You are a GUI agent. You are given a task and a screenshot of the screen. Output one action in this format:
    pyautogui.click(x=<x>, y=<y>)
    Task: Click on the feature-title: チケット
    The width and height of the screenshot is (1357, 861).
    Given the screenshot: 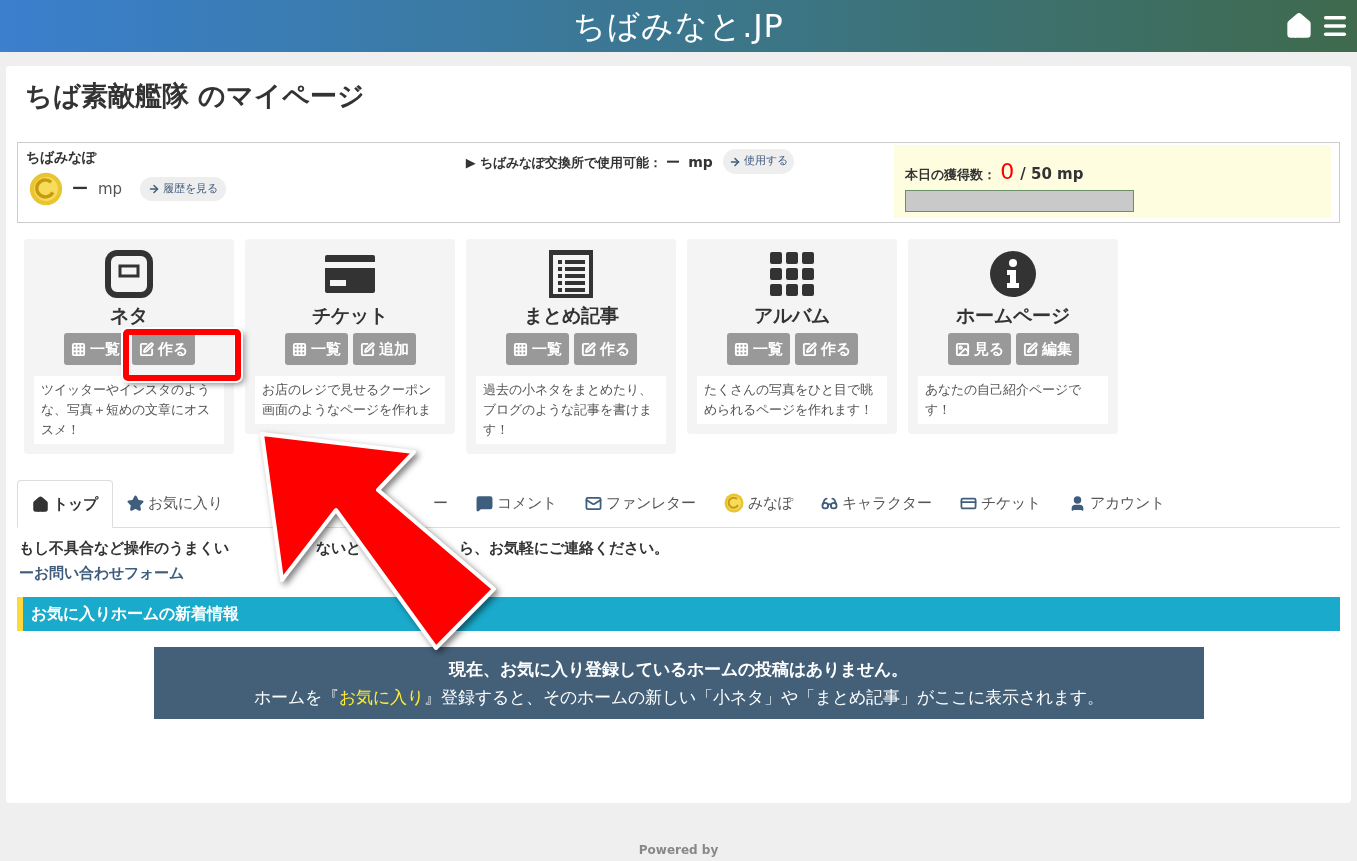 What is the action you would take?
    pyautogui.click(x=350, y=315)
    